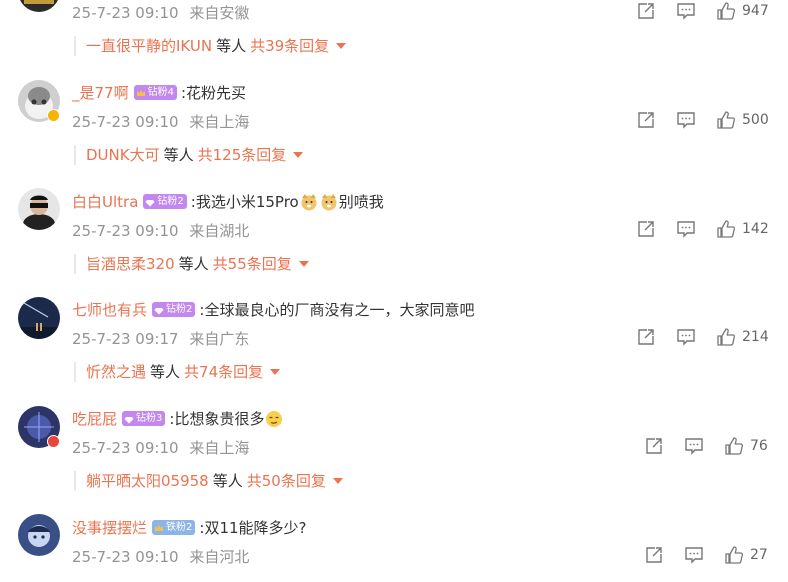 The height and width of the screenshot is (582, 788). I want to click on comment-meta: 25-7-23 09:17 来自广东, so click(160, 338).